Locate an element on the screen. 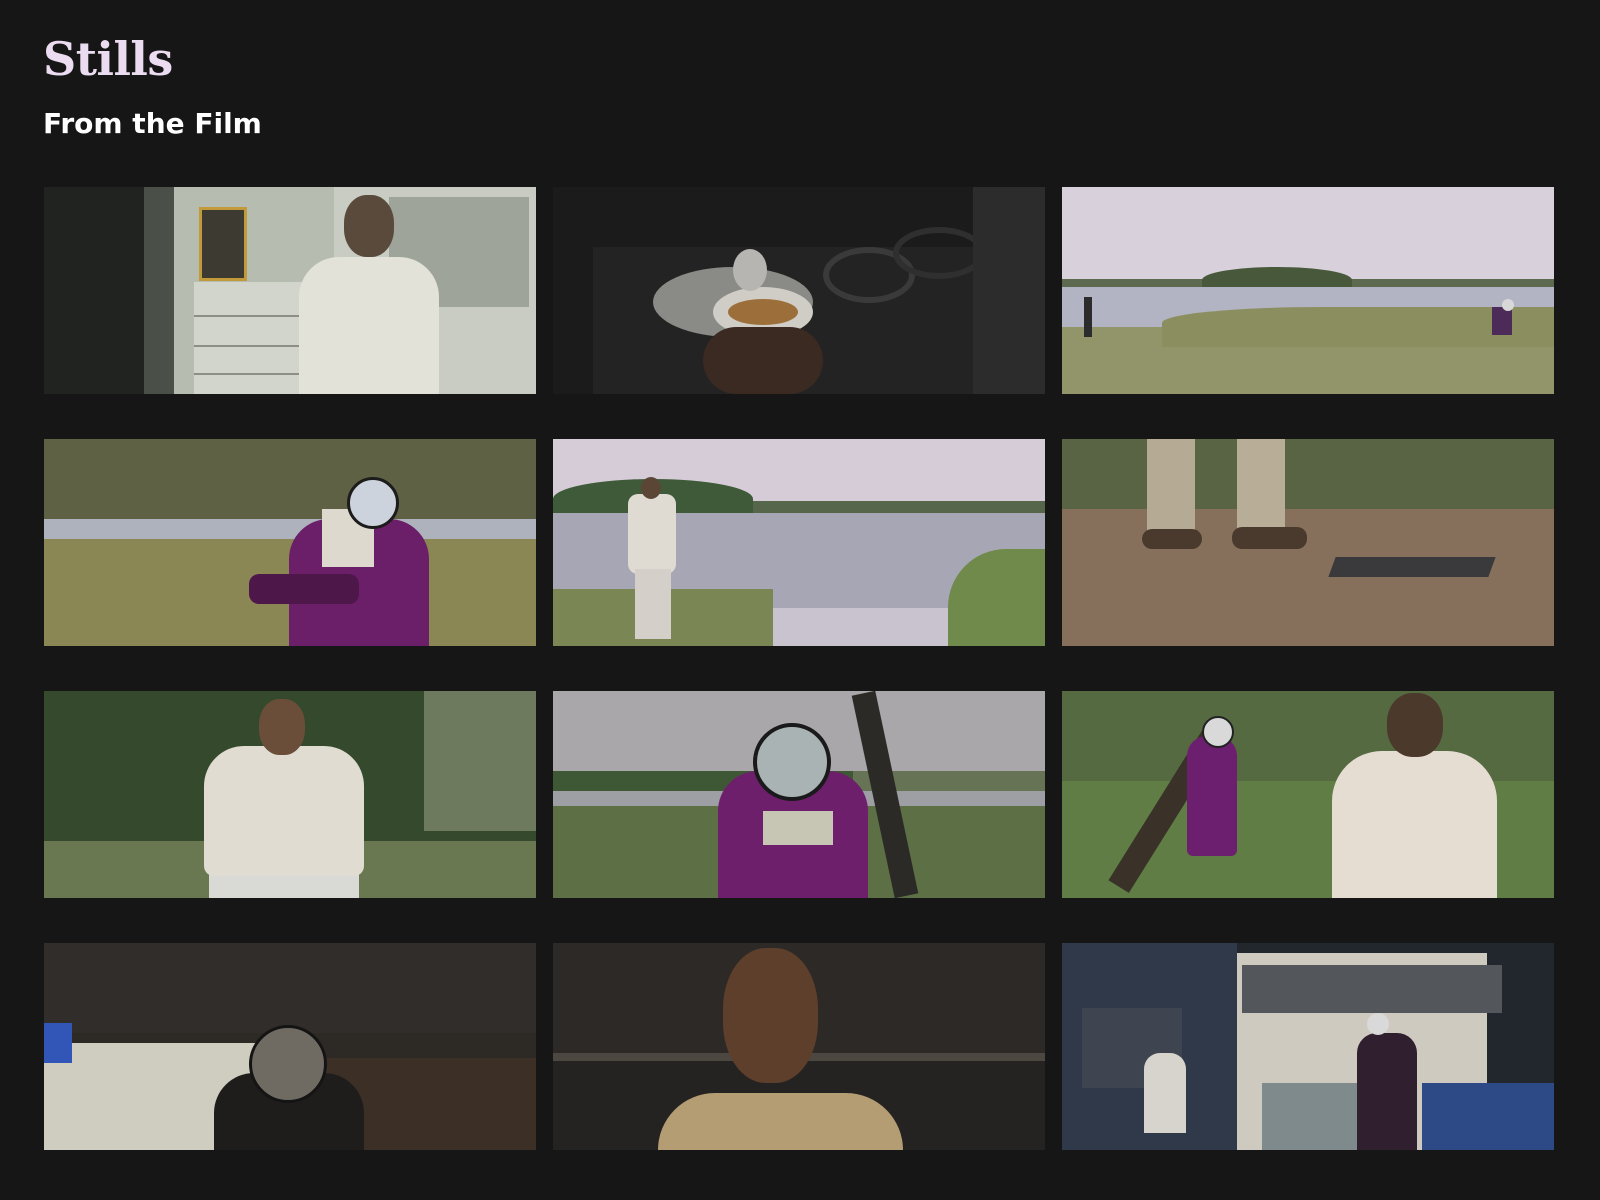  trees-background is located at coordinates (290, 479).